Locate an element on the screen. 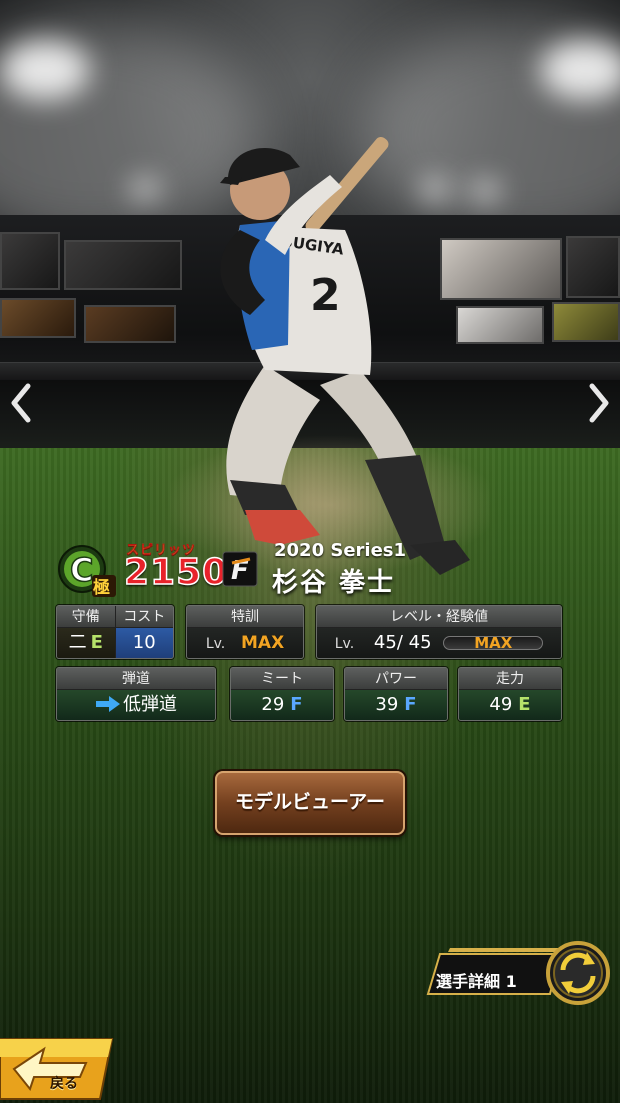 This screenshot has height=1103, width=620. training-max: MAX is located at coordinates (263, 643).